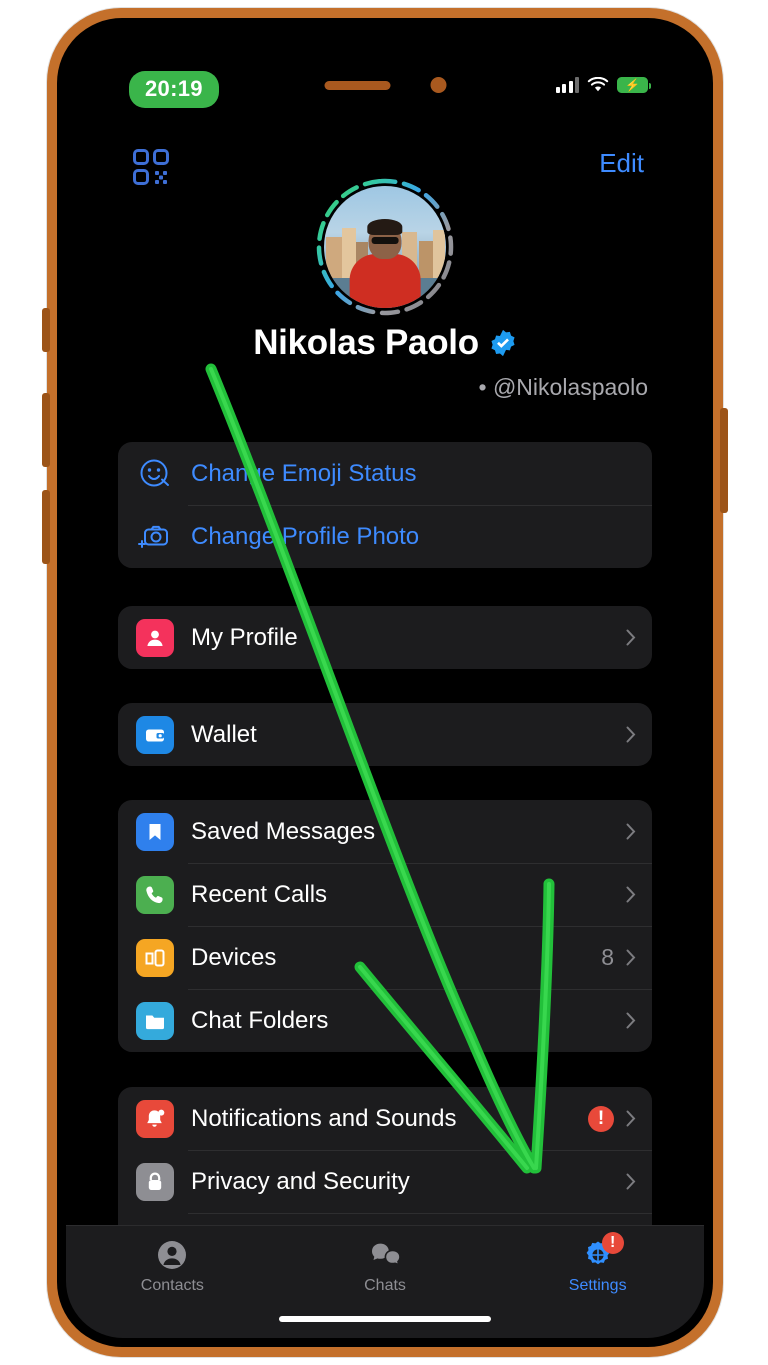 The width and height of the screenshot is (768, 1365). I want to click on tab-label: Chats, so click(385, 1285).